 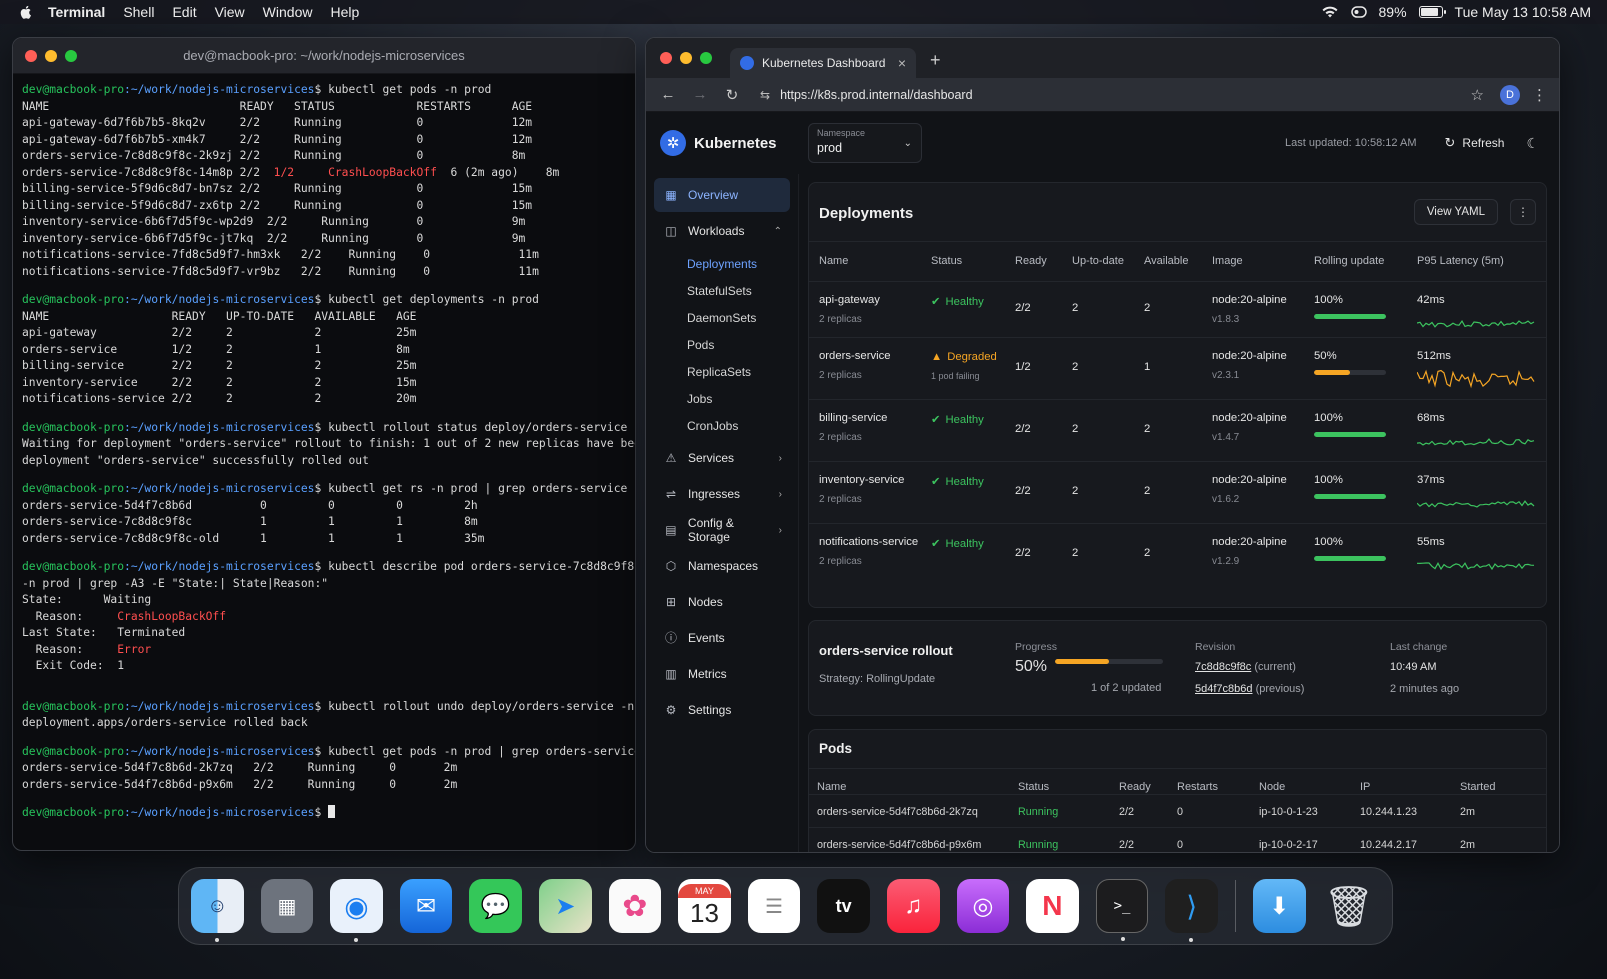 I want to click on pod-col-name: Name, so click(x=831, y=787).